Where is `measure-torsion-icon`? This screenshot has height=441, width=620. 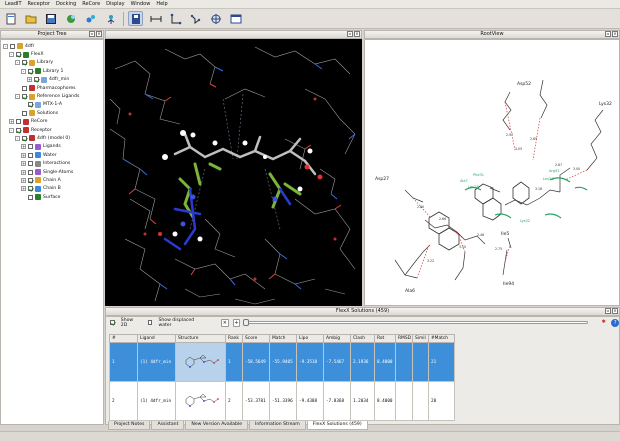 measure-torsion-icon is located at coordinates (195, 18).